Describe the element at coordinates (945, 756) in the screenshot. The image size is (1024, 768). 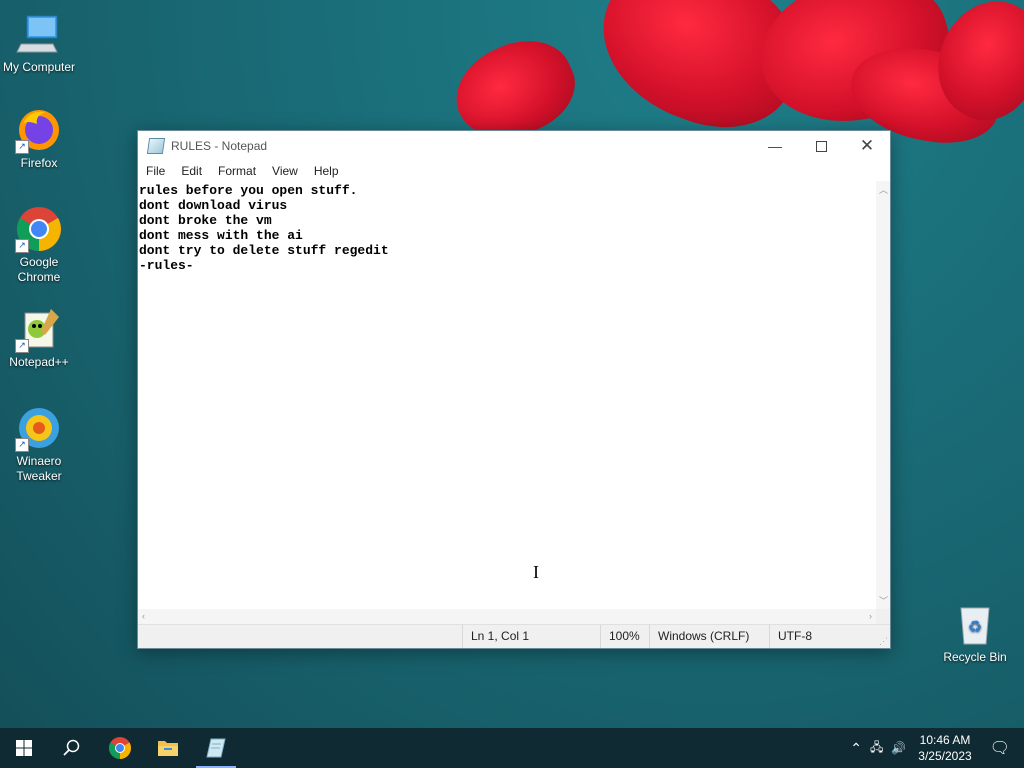
I see `clock-date: 3/25/2023` at that location.